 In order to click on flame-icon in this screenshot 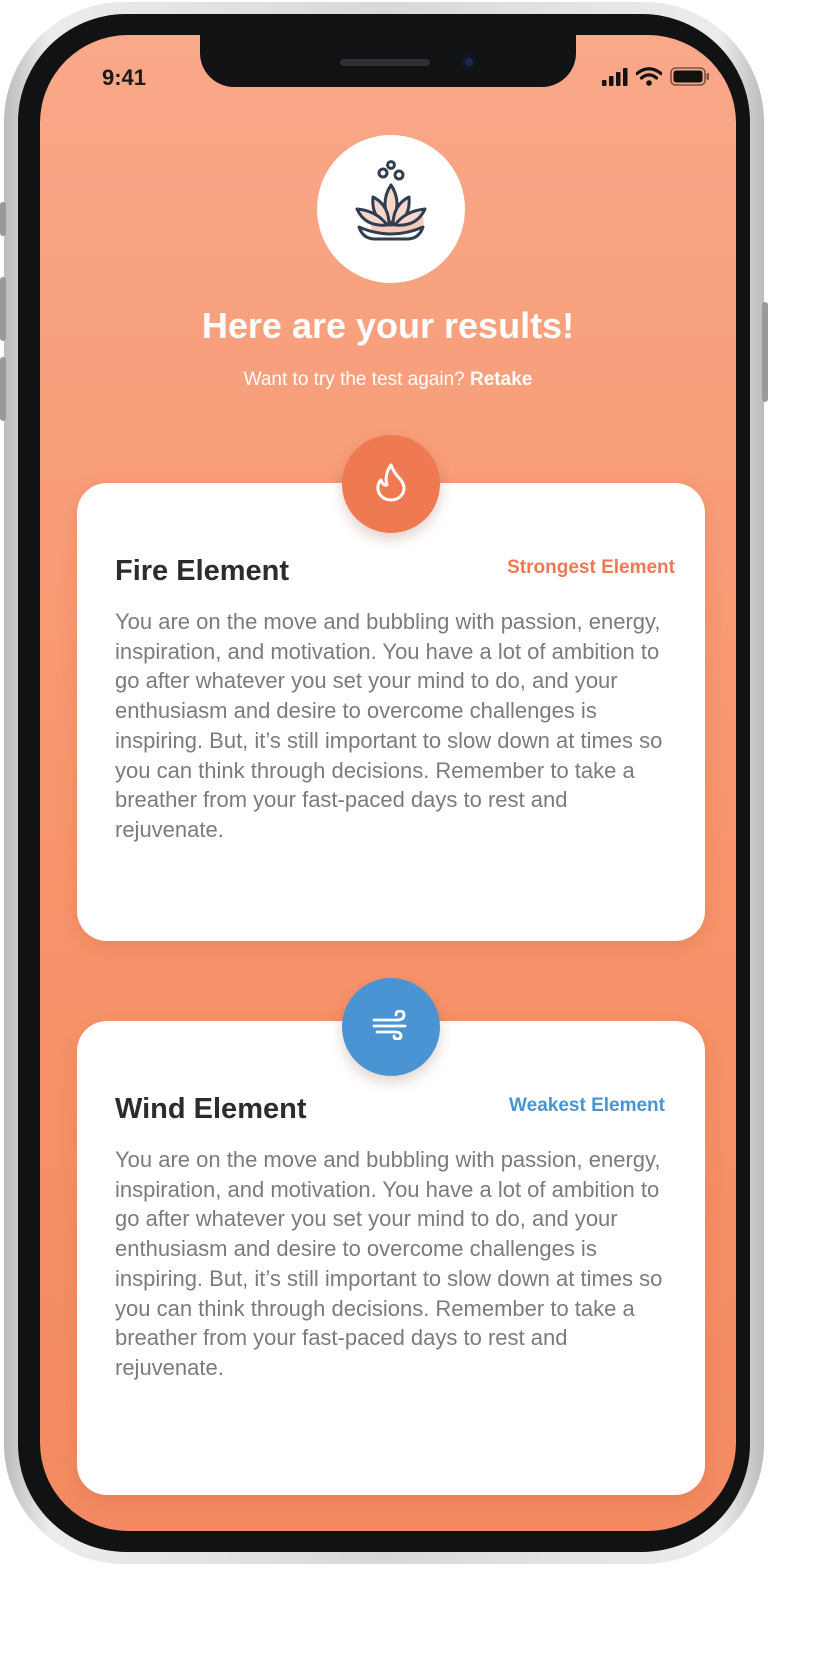, I will do `click(391, 484)`.